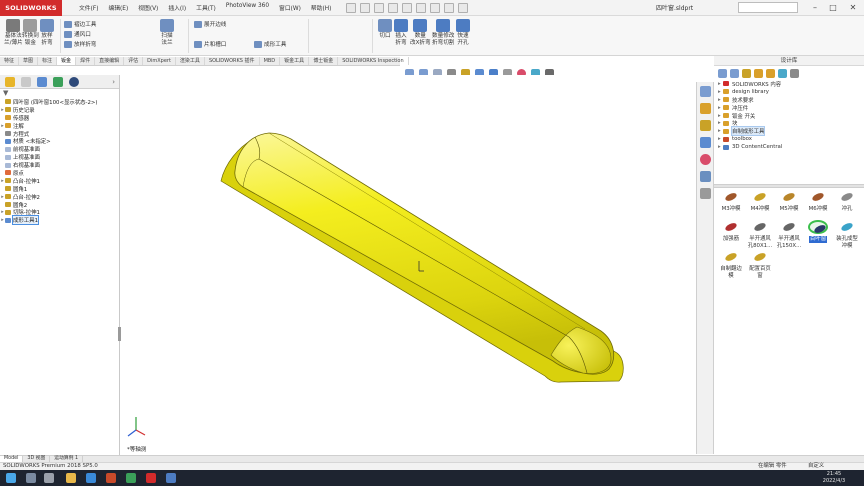 The height and width of the screenshot is (486, 864). I want to click on tab-3: 钣金, so click(67, 61).